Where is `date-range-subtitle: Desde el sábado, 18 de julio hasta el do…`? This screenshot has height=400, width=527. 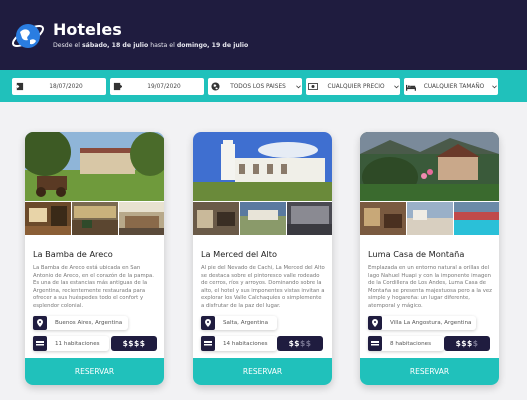 date-range-subtitle: Desde el sábado, 18 de julio hasta el do… is located at coordinates (151, 45).